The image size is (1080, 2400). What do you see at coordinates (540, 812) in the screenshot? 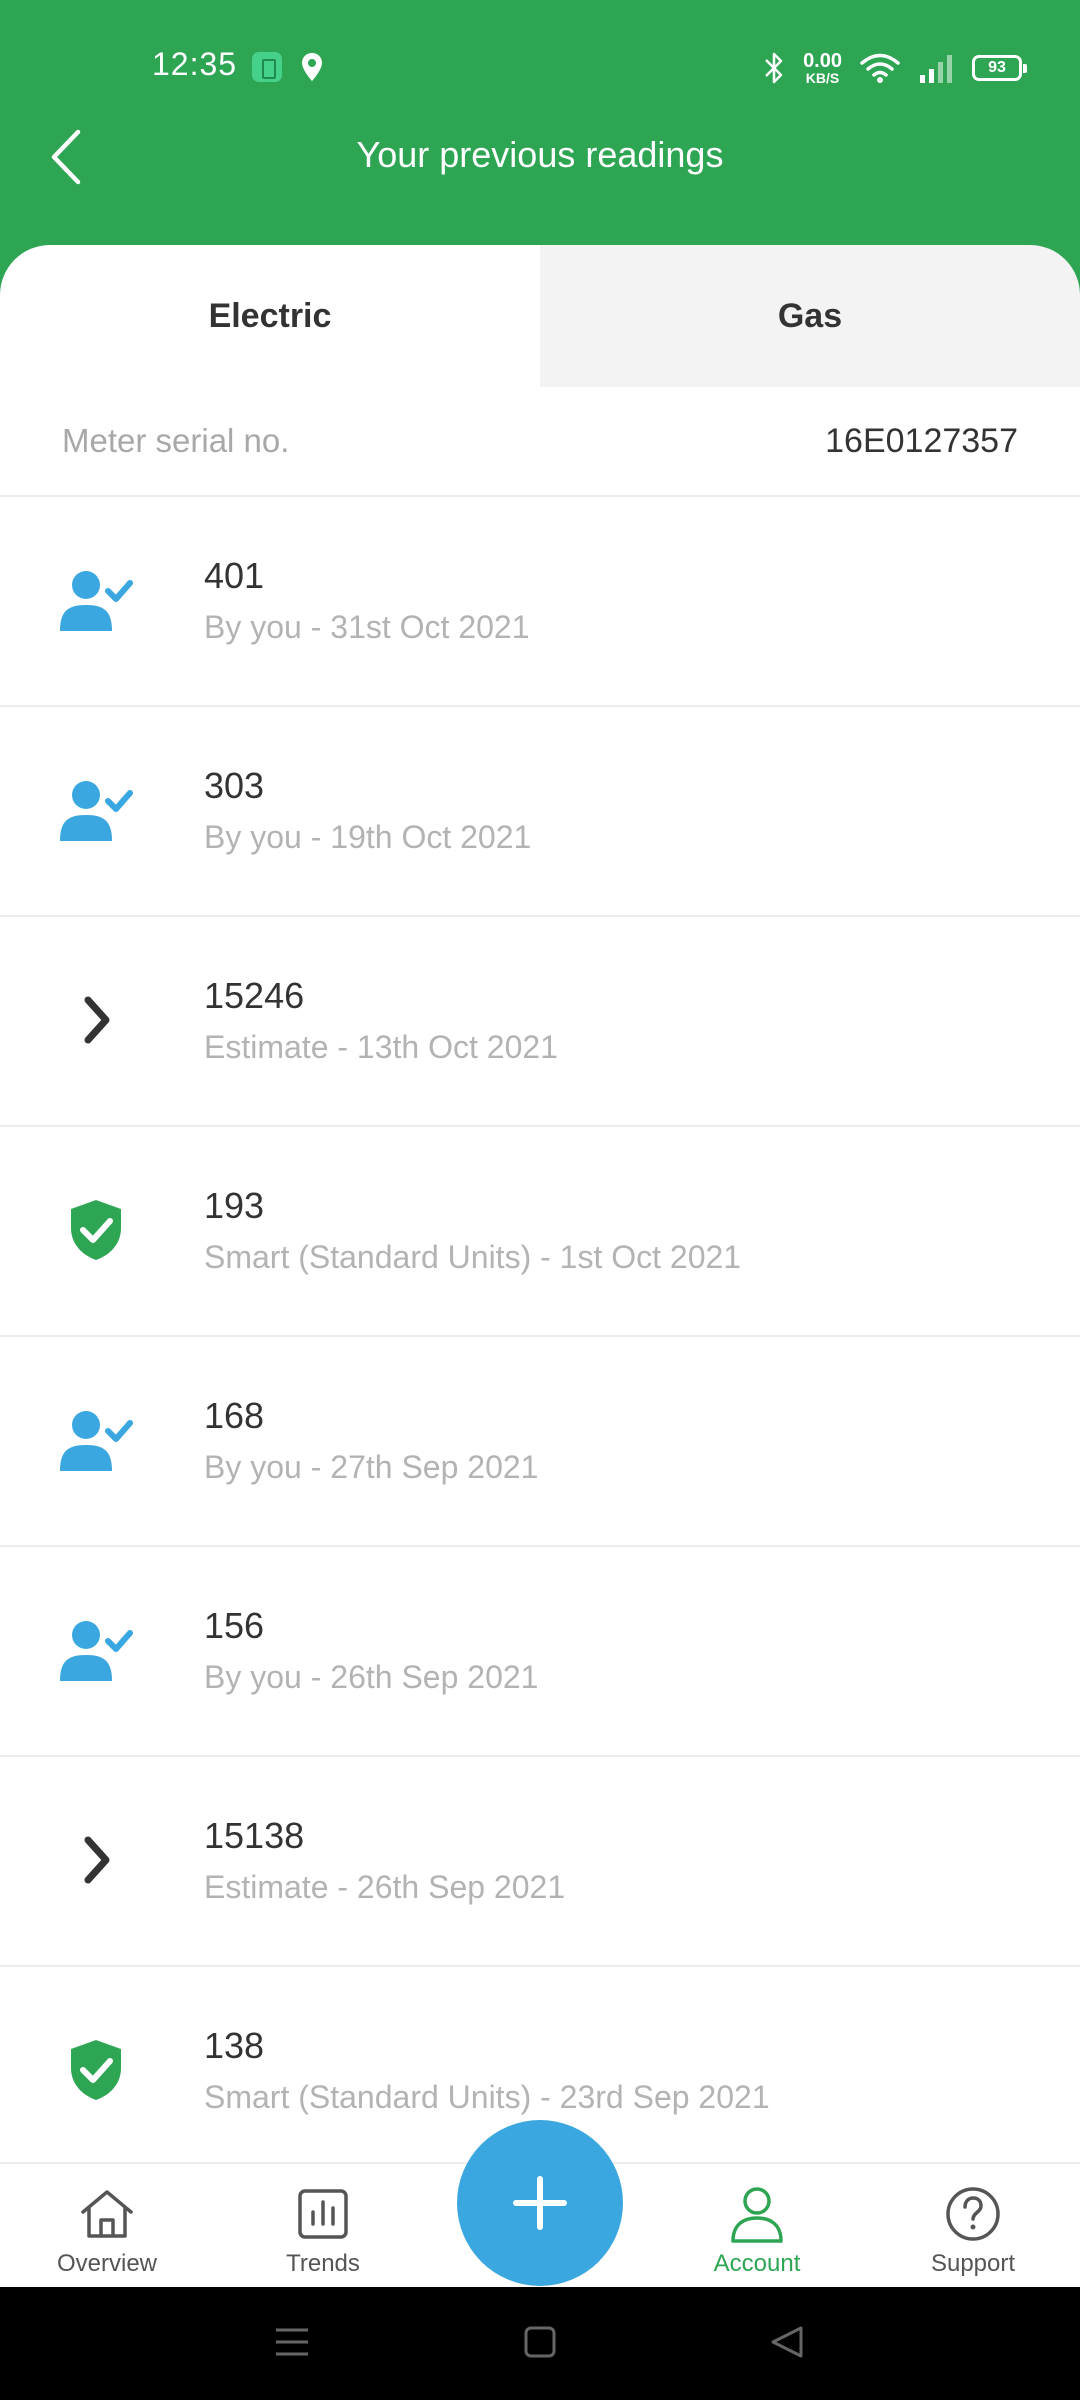
I see `reading-row: 303 By you - 19th Oct 2021` at bounding box center [540, 812].